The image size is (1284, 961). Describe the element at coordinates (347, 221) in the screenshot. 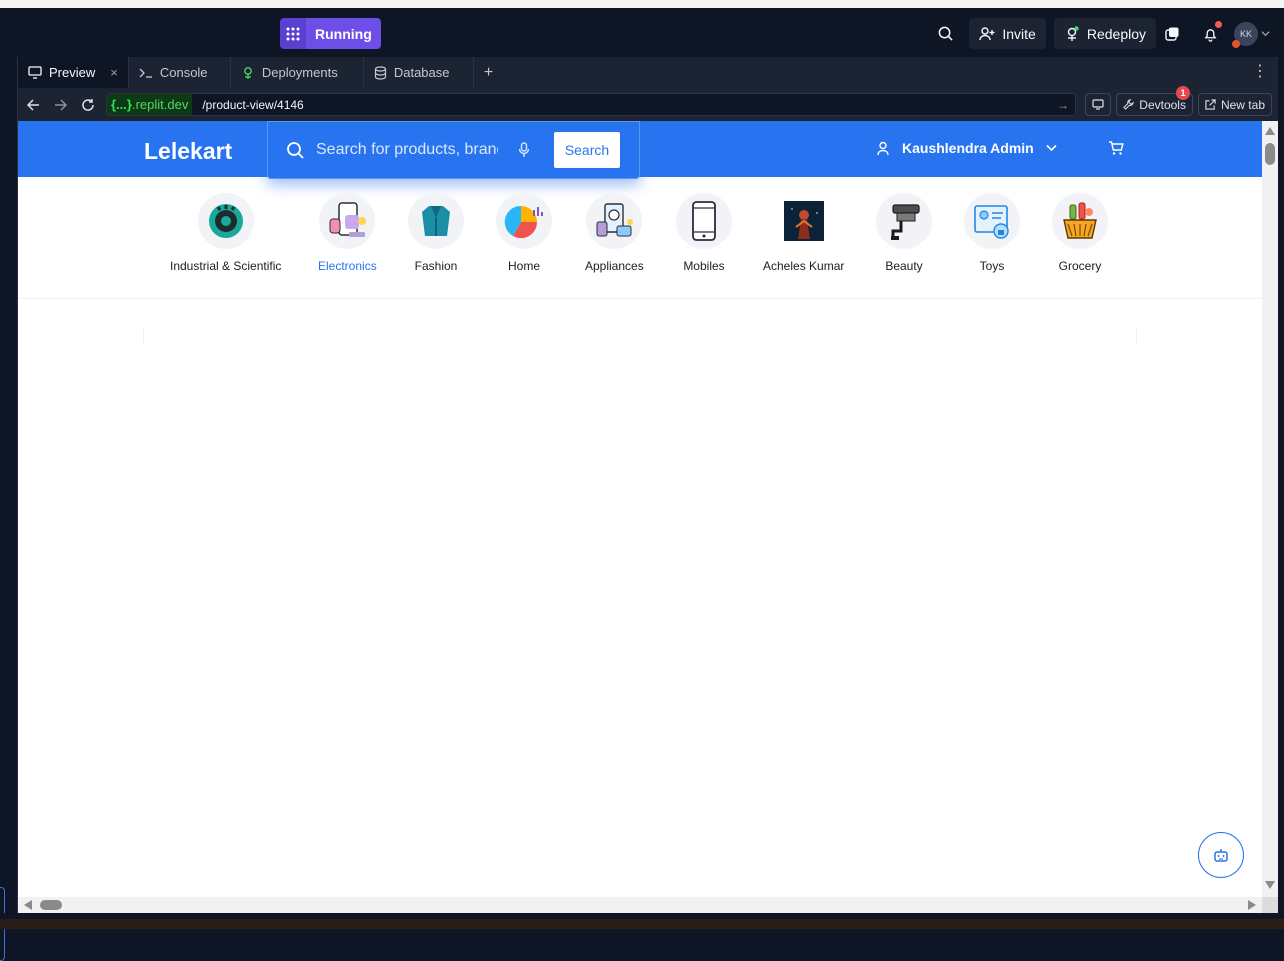

I see `electronics-icon` at that location.